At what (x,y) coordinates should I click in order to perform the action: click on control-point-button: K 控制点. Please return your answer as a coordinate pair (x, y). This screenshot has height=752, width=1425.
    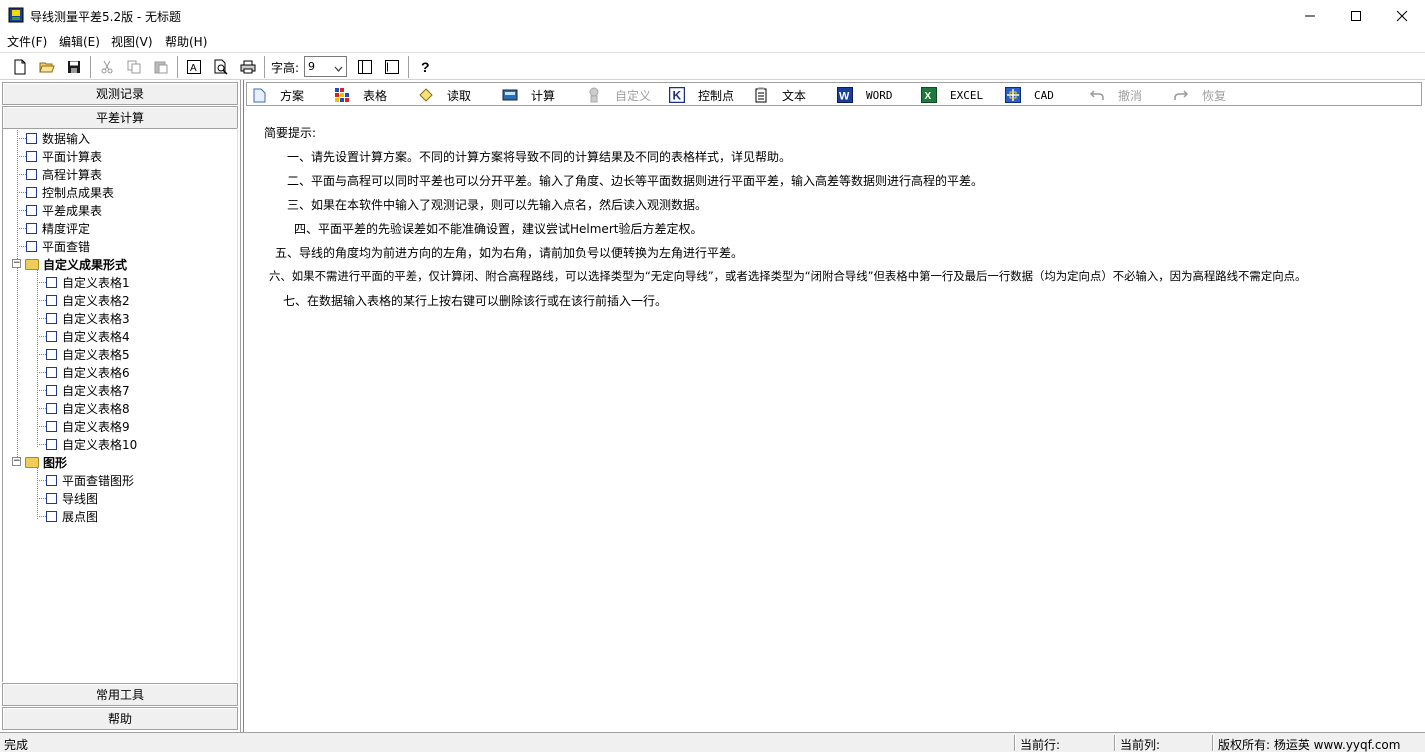
    Looking at the image, I should click on (701, 95).